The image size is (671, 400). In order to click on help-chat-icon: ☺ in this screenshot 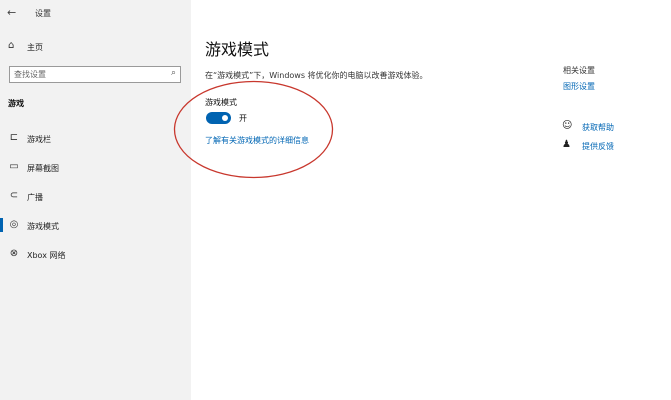, I will do `click(567, 125)`.